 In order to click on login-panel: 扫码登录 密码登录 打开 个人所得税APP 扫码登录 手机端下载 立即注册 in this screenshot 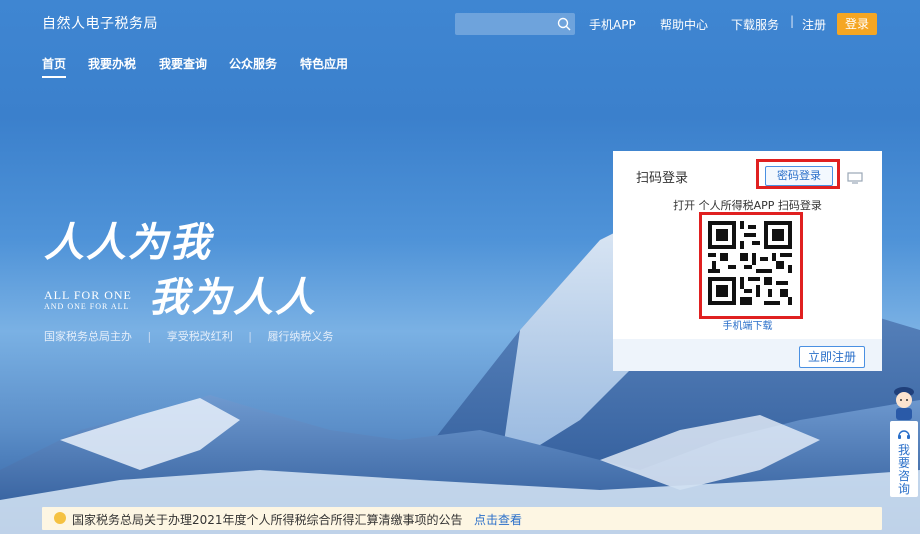, I will do `click(747, 261)`.